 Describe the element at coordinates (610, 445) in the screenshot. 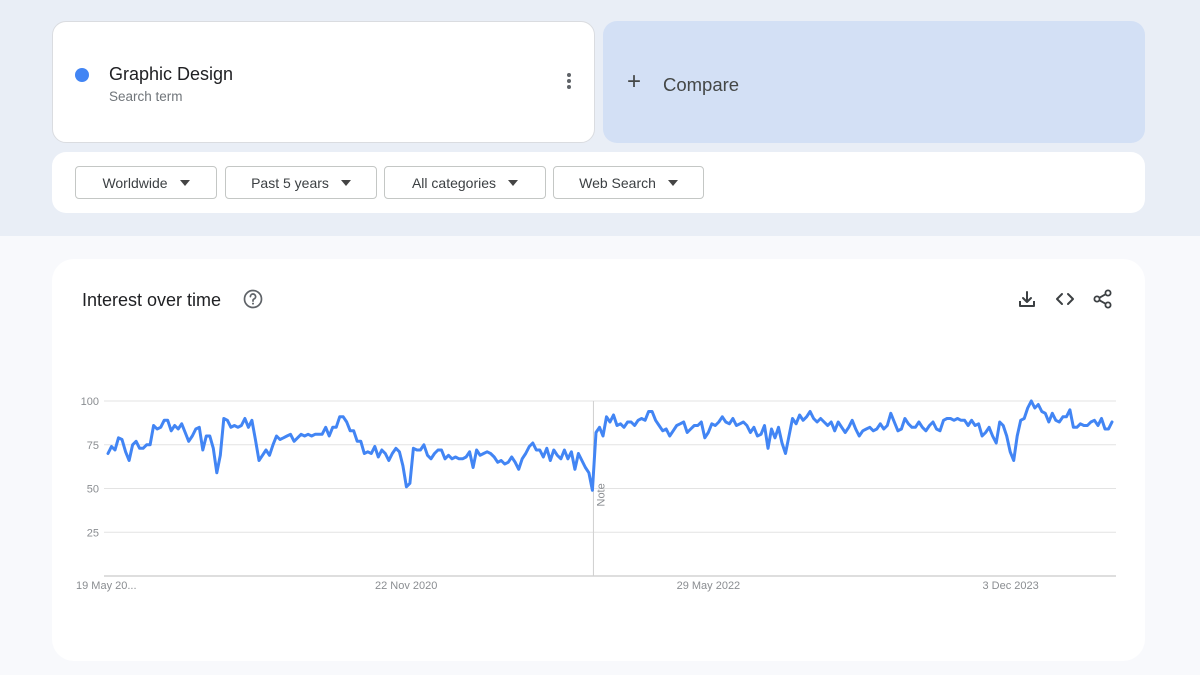

I see `series-line` at that location.